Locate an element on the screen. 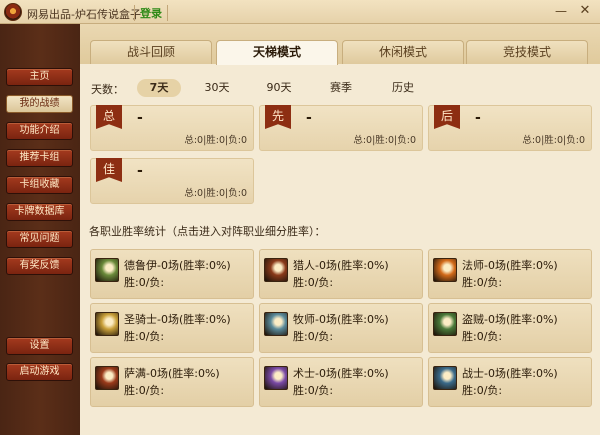 The image size is (600, 435). class-card: 术士-0场(胜率:0%) 胜:0/负: is located at coordinates (341, 382).